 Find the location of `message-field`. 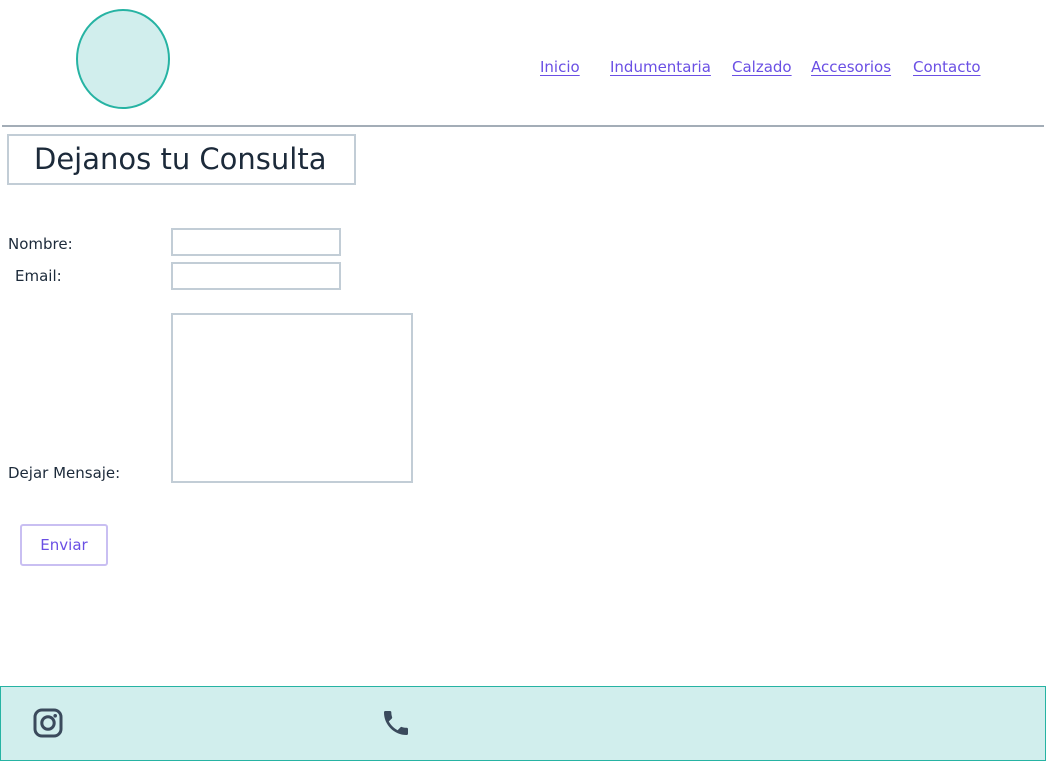

message-field is located at coordinates (292, 398).